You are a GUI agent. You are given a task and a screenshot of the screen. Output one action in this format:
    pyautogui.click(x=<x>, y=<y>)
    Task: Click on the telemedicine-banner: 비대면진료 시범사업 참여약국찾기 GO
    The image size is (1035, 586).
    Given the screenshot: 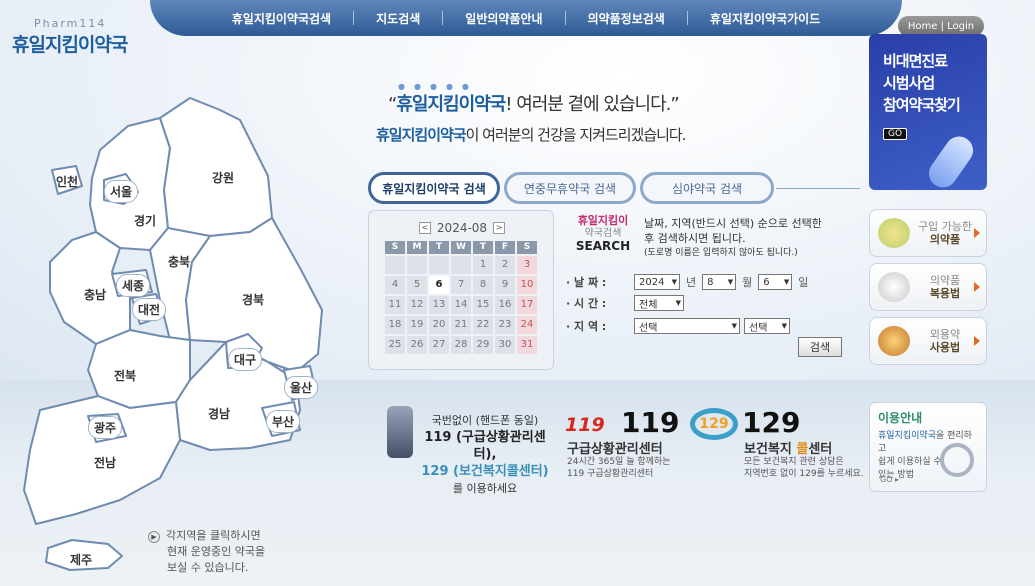 What is the action you would take?
    pyautogui.click(x=928, y=113)
    